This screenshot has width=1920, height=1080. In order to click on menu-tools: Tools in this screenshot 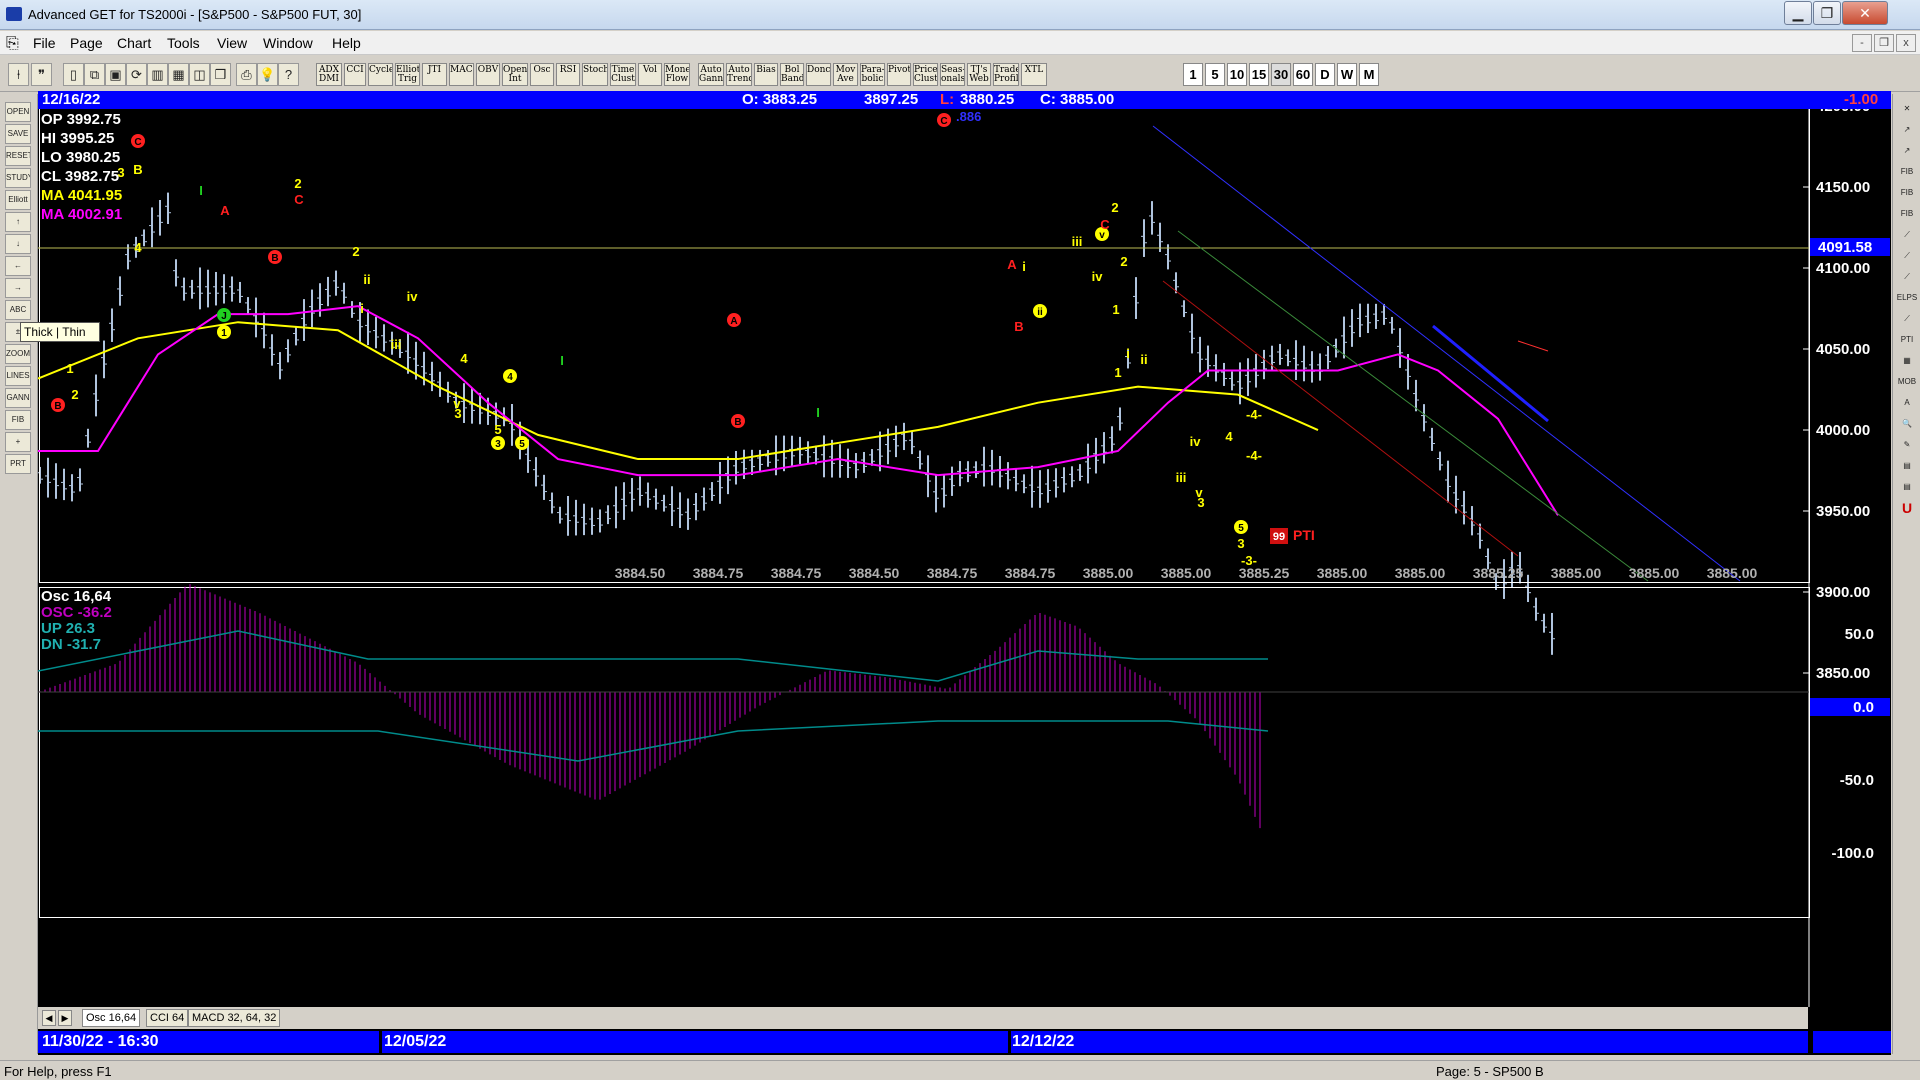, I will do `click(183, 43)`.